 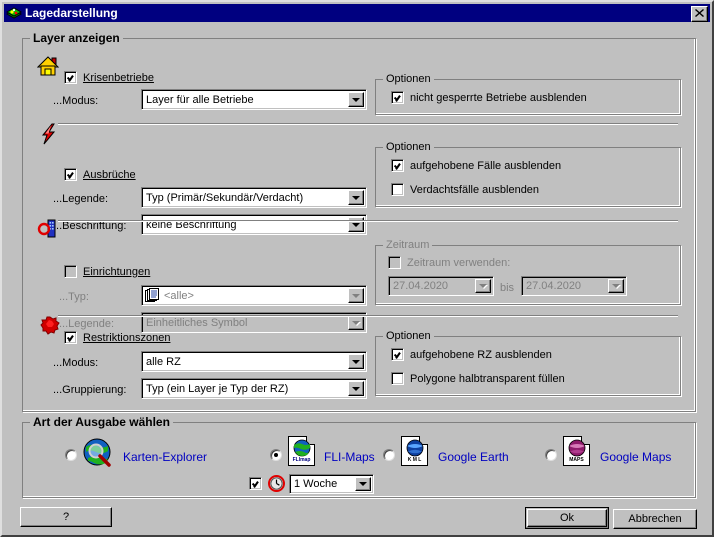 I want to click on nicht-gesperrte-betriebe-checkbox, so click(x=397, y=97).